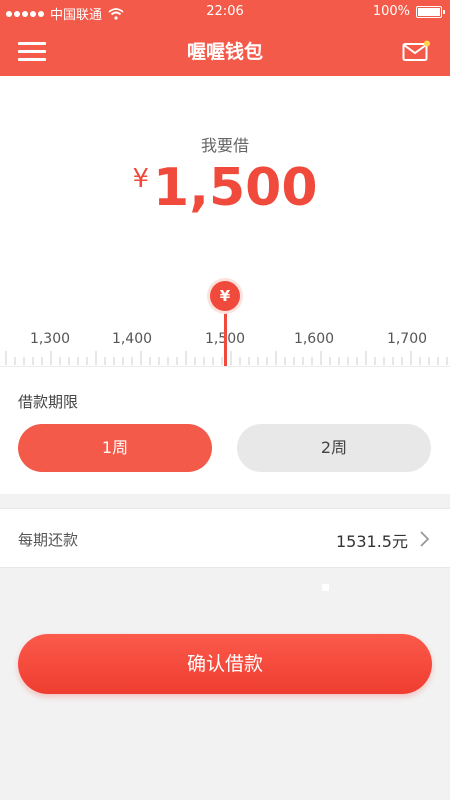 The height and width of the screenshot is (800, 450). Describe the element at coordinates (334, 448) in the screenshot. I see `term-option-2-weeks: 2周` at that location.